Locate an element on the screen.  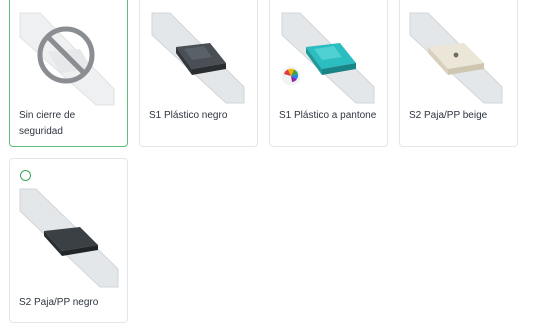
option-label: S2 Paja/PP beige is located at coordinates (448, 115).